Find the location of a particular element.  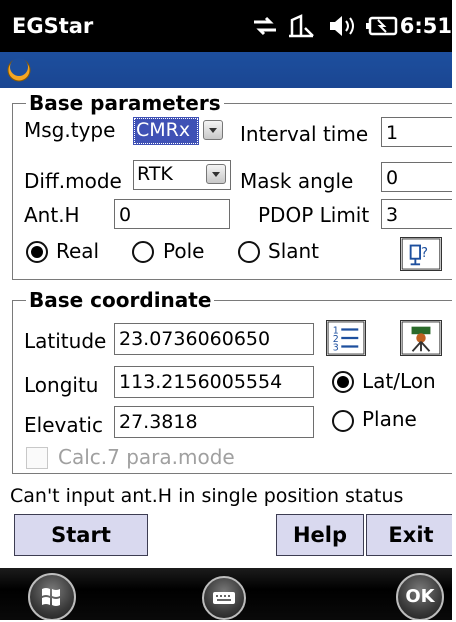

pole-radio is located at coordinates (143, 252).